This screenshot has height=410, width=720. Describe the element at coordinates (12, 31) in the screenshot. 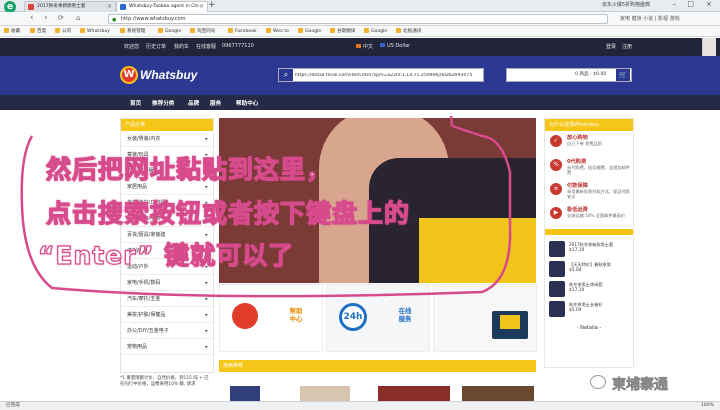

I see `bookmark-item: 收藏` at that location.